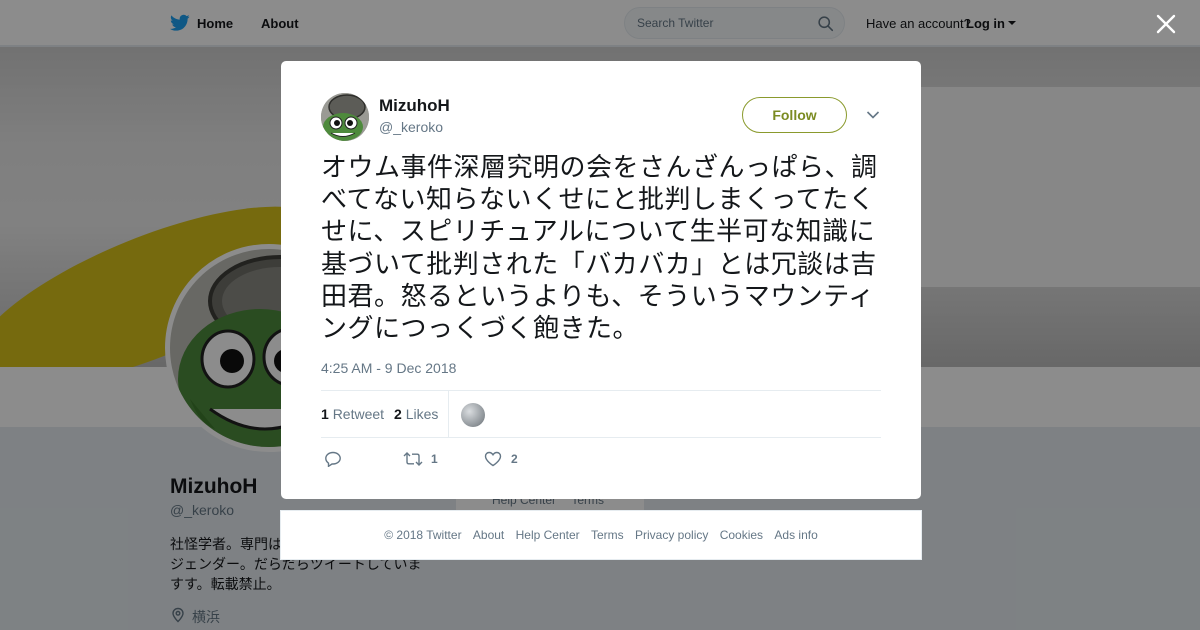  I want to click on tweet-author-name: MizuhoH, so click(414, 106).